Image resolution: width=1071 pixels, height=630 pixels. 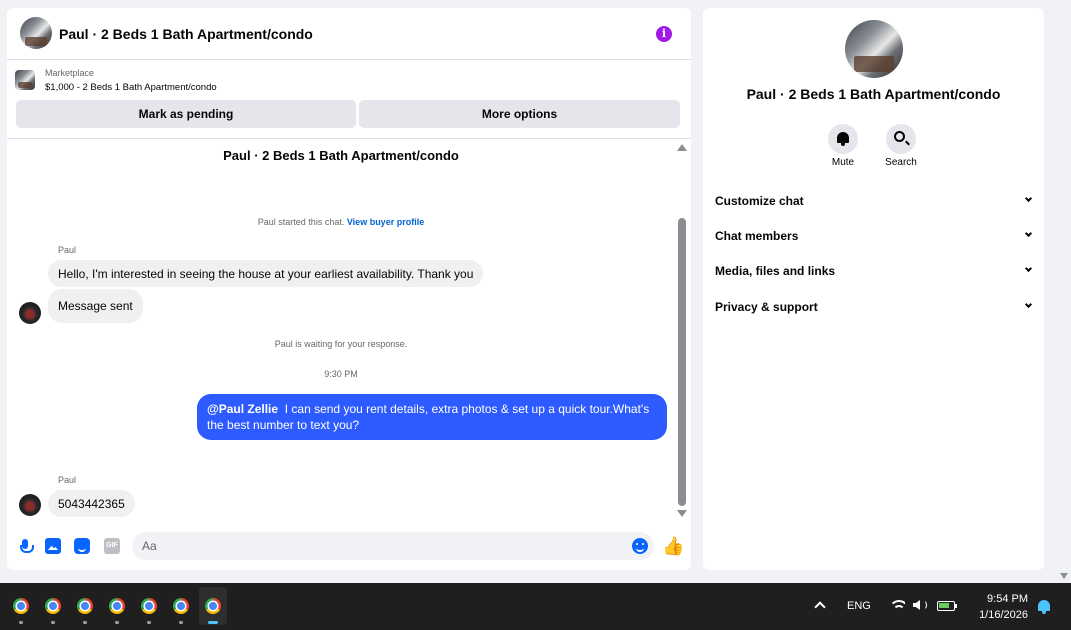 I want to click on bell-icon, so click(x=843, y=139).